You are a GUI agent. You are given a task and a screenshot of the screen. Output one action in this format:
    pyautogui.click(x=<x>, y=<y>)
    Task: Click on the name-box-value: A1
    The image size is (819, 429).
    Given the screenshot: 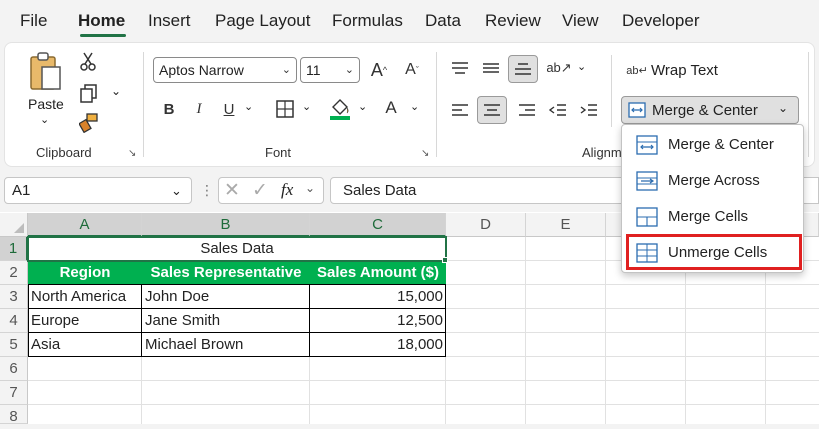 What is the action you would take?
    pyautogui.click(x=21, y=190)
    